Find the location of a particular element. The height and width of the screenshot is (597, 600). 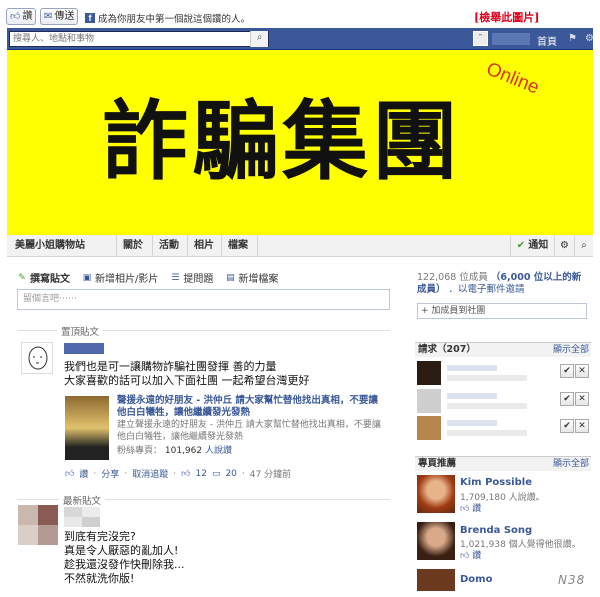

group-name-tab: 美麗小姐購物站 is located at coordinates (50, 246).